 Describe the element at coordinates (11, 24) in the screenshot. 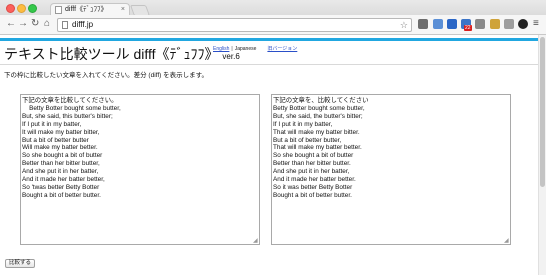

I see `back-arrow-icon: ←` at that location.